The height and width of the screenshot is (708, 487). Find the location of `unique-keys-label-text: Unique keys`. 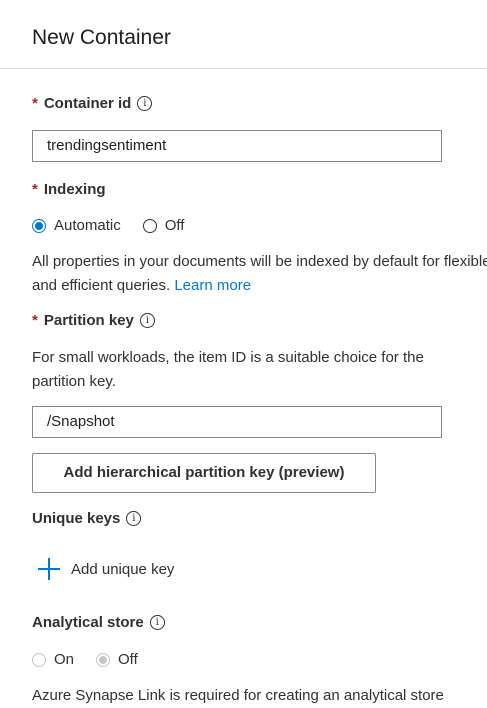

unique-keys-label-text: Unique keys is located at coordinates (76, 518).